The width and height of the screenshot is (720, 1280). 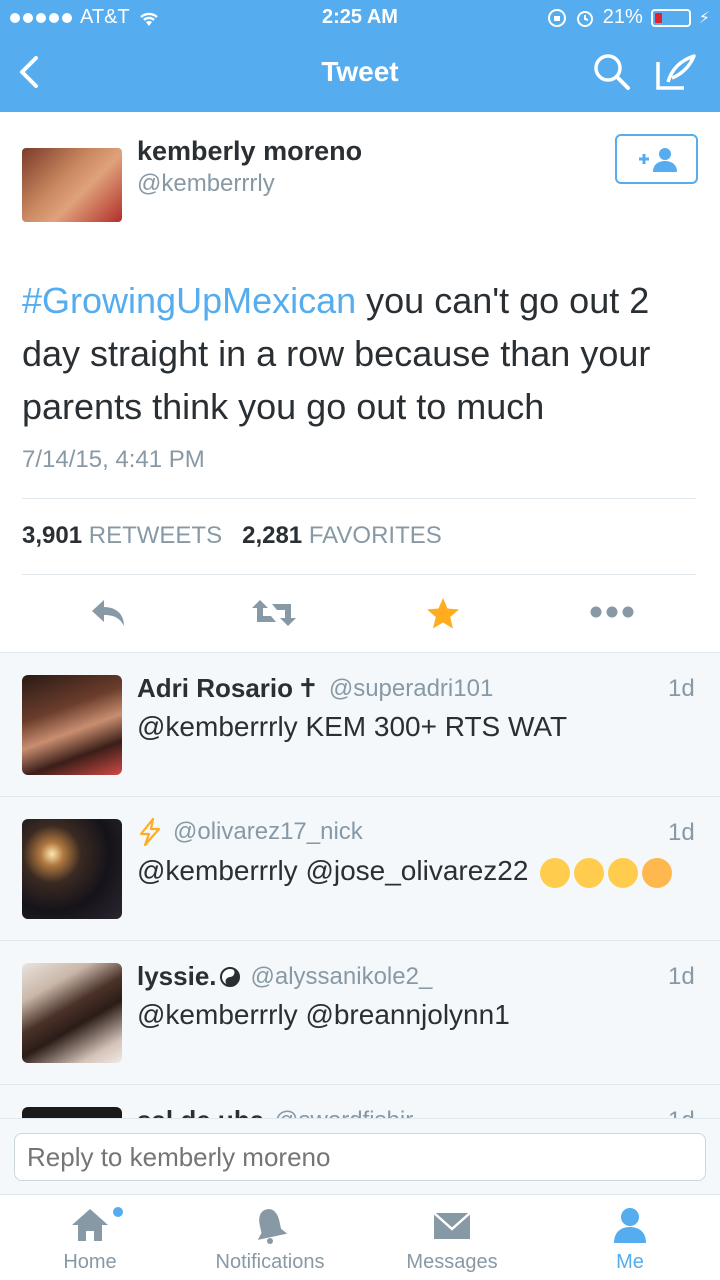 I want to click on tab-me: Me, so click(x=630, y=1237).